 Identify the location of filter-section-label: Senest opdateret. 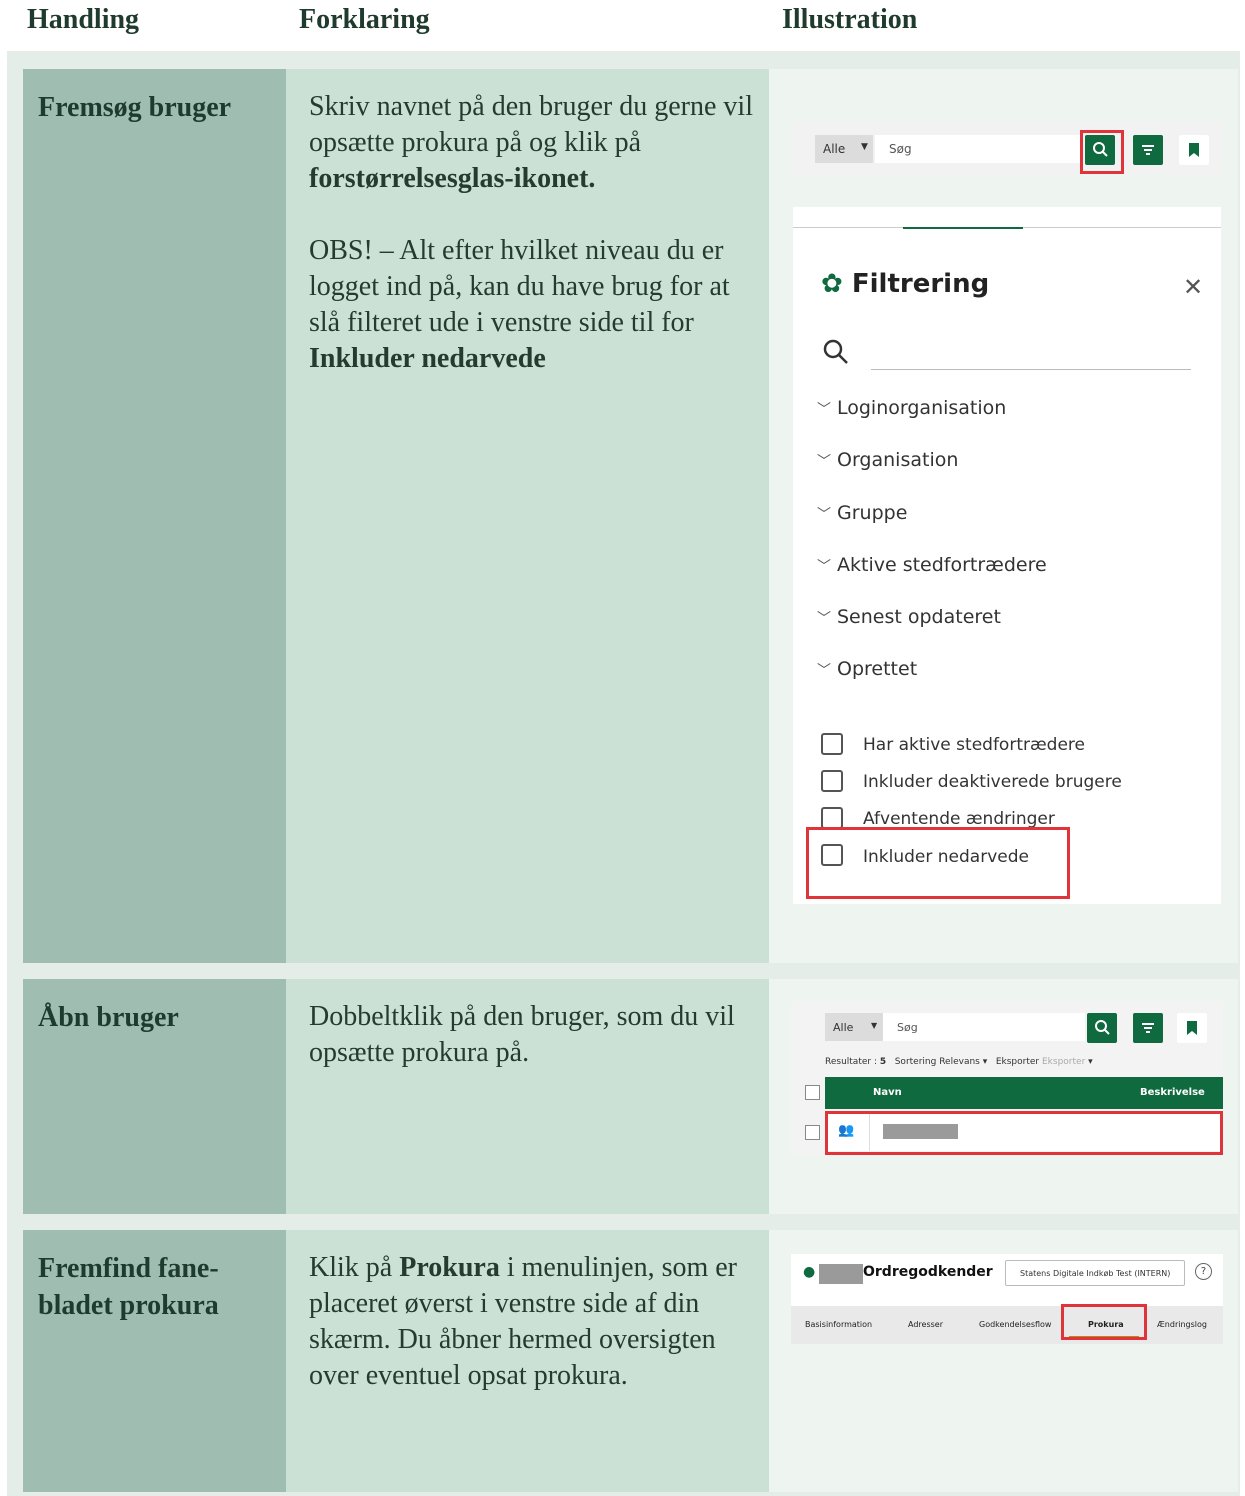
(919, 617).